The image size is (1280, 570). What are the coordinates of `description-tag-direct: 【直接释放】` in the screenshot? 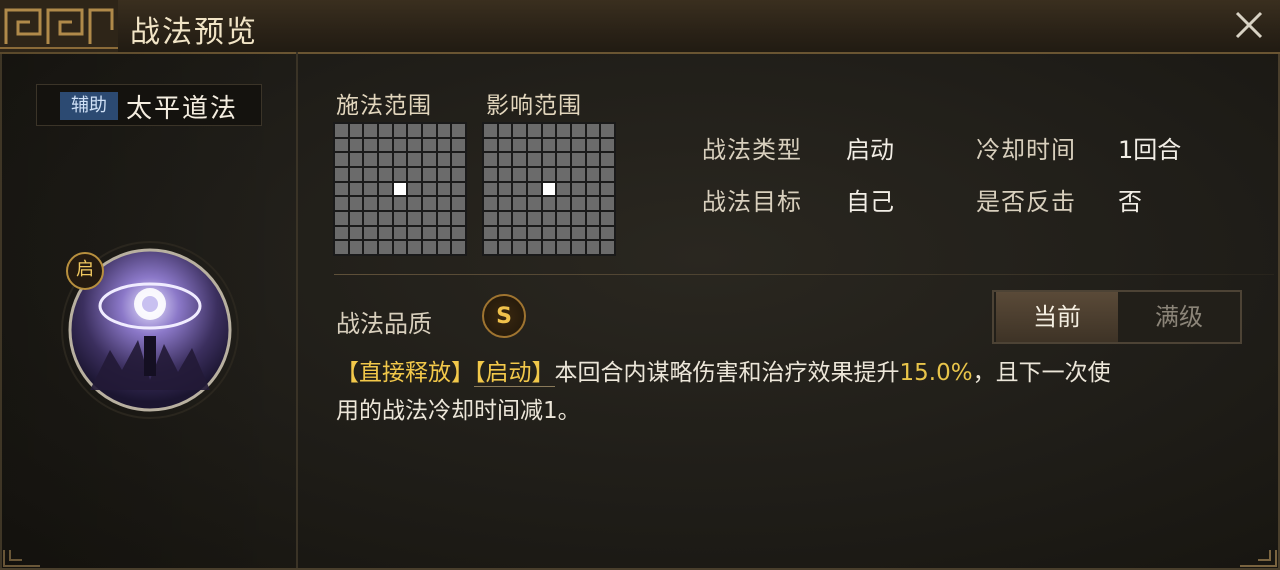 It's located at (405, 373).